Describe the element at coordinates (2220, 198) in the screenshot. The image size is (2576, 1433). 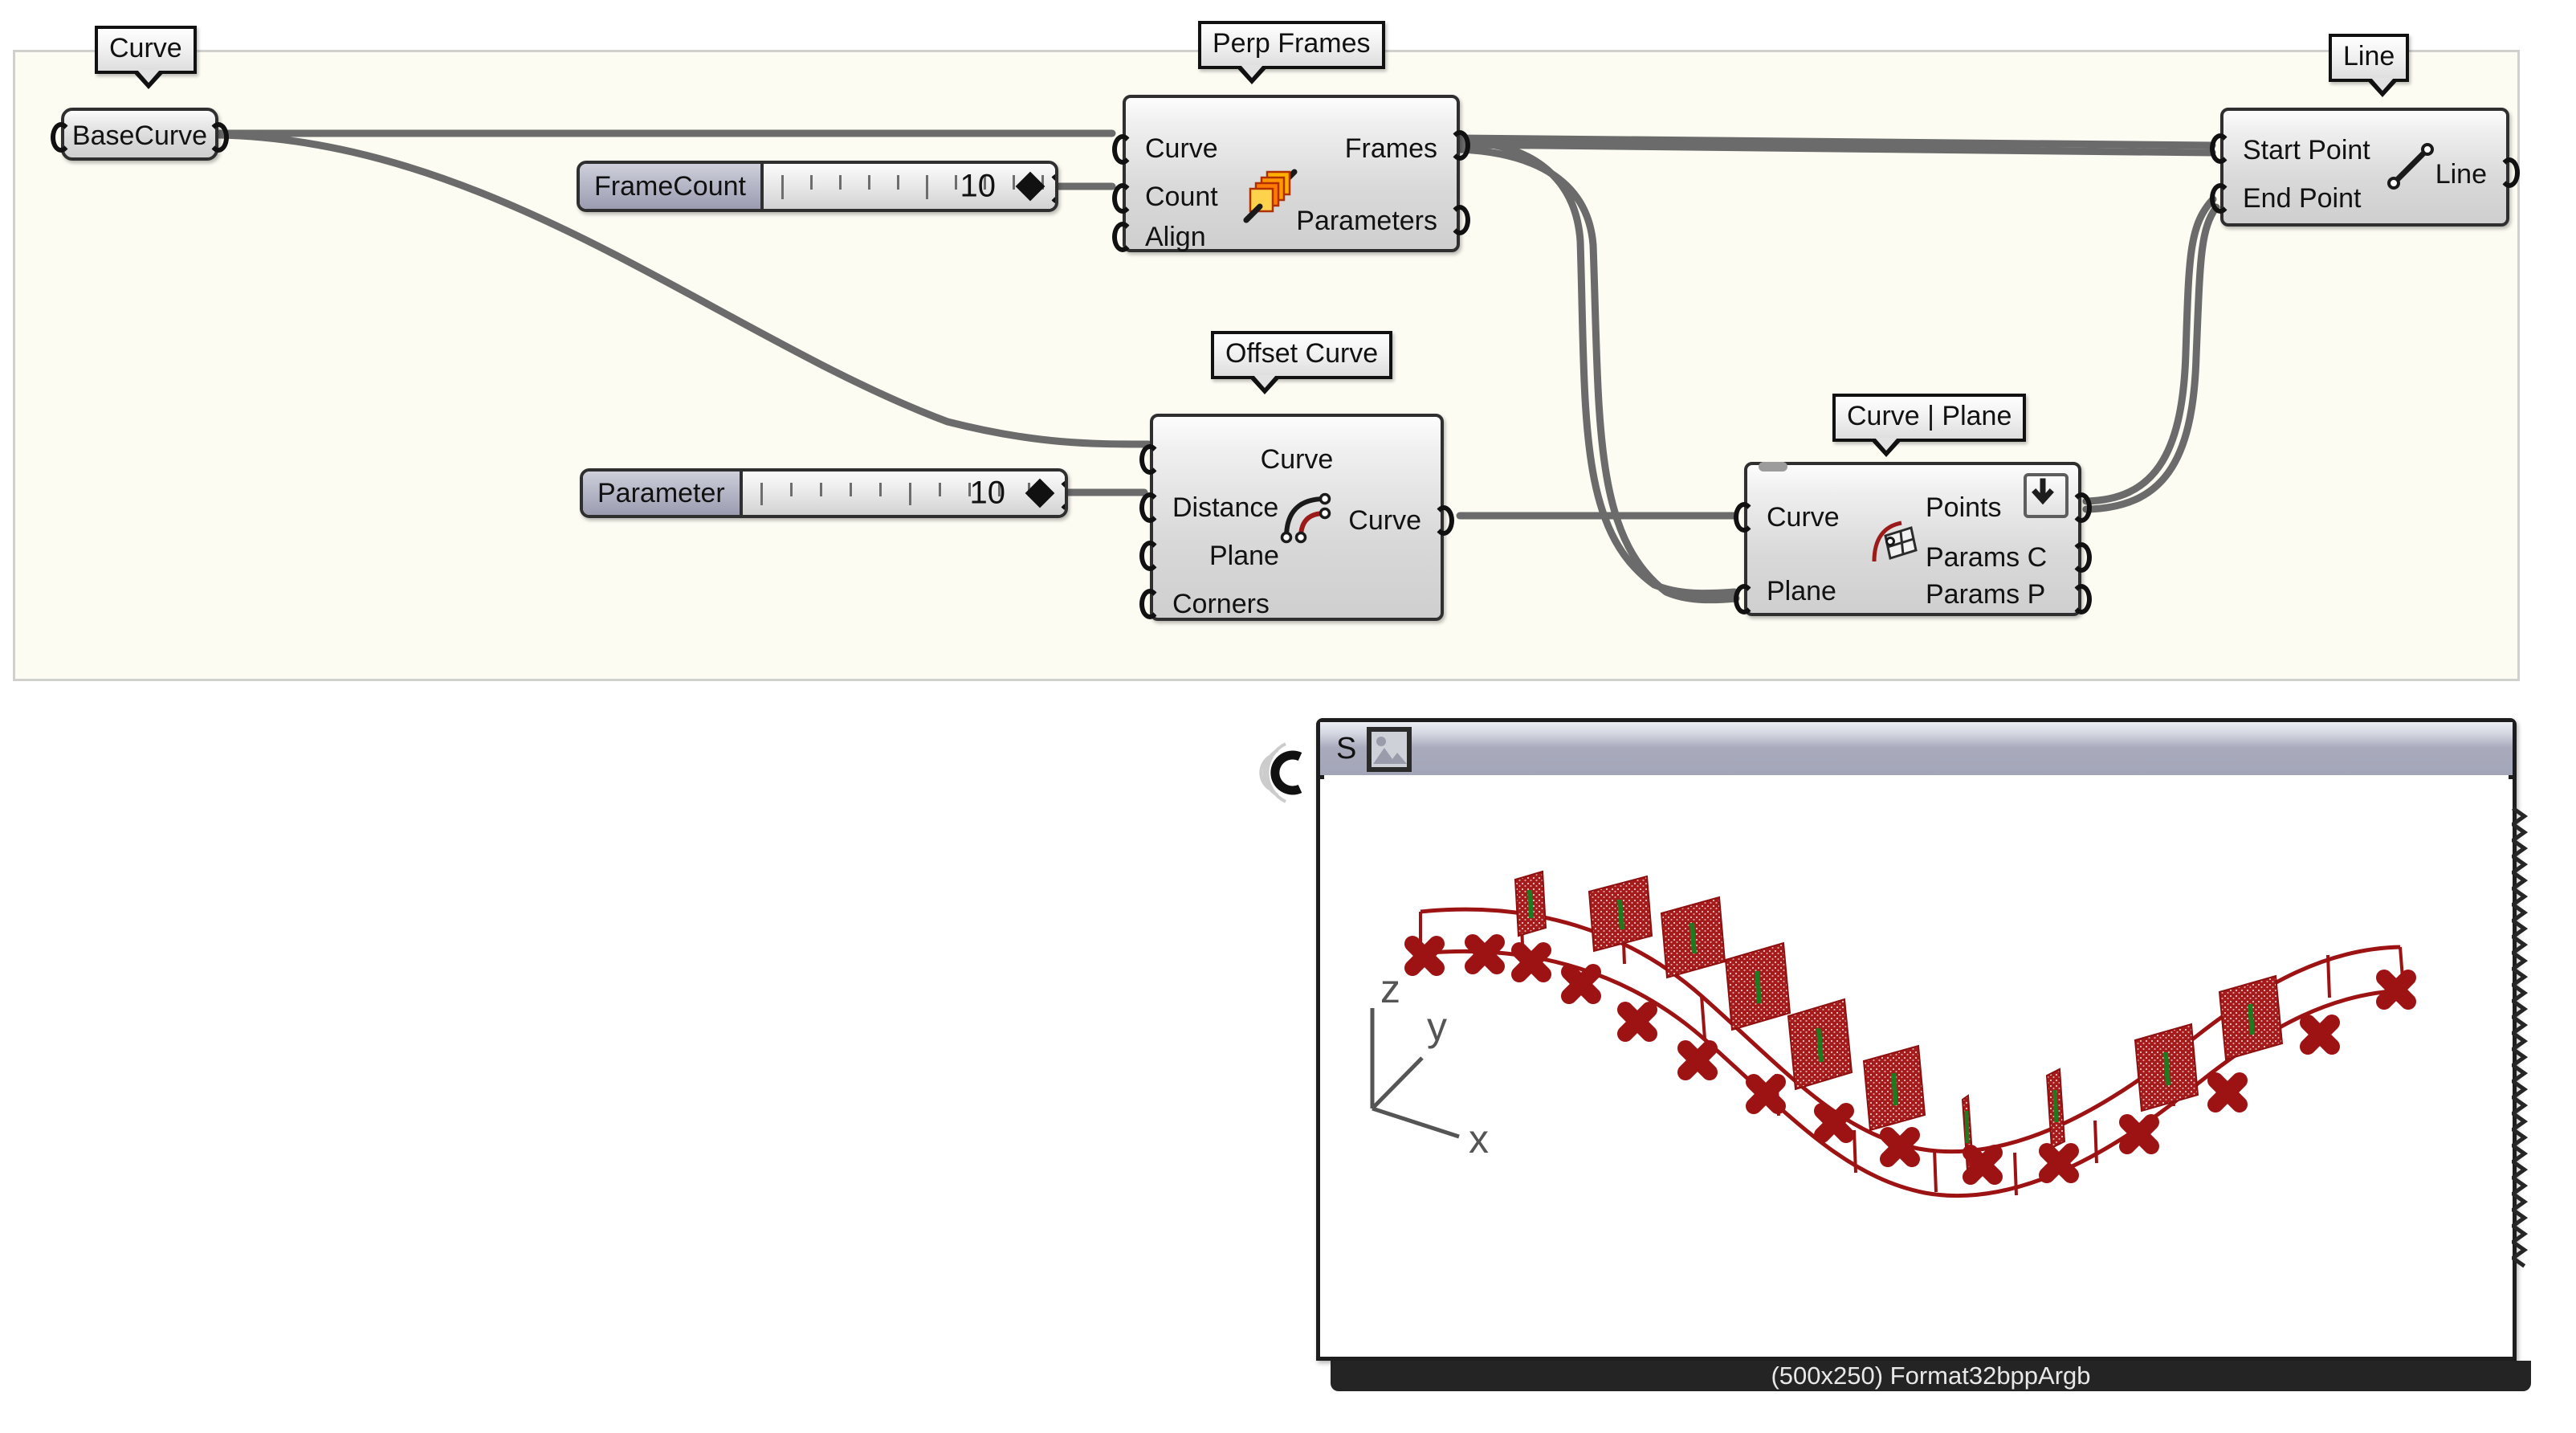
I see `line-input-nib-end` at that location.